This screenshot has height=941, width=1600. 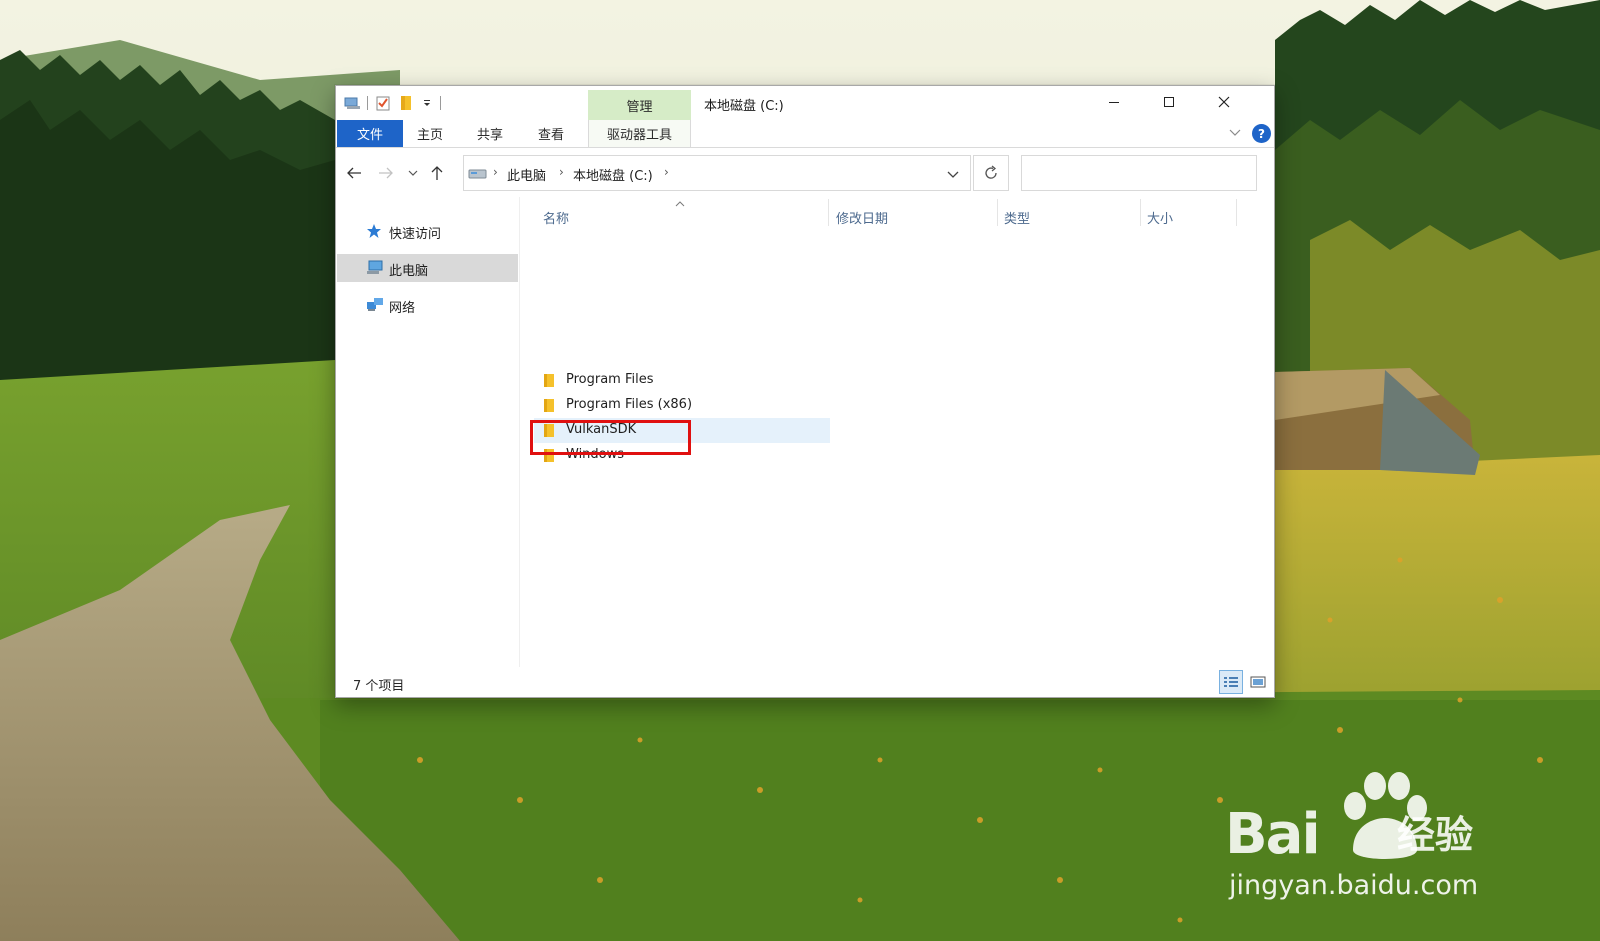 I want to click on recent-locations-button, so click(x=413, y=173).